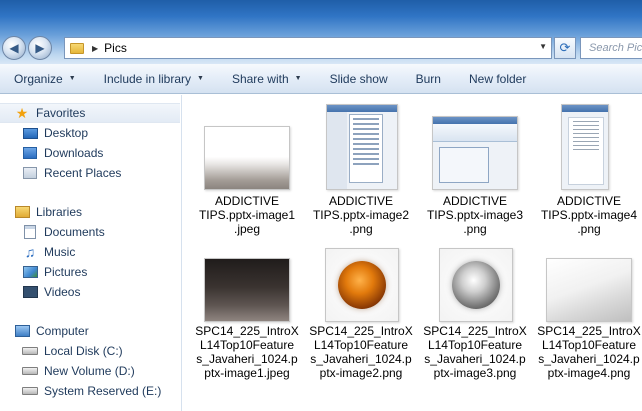 The height and width of the screenshot is (411, 642). I want to click on nav-item-label: System Reserved (E:), so click(103, 391).